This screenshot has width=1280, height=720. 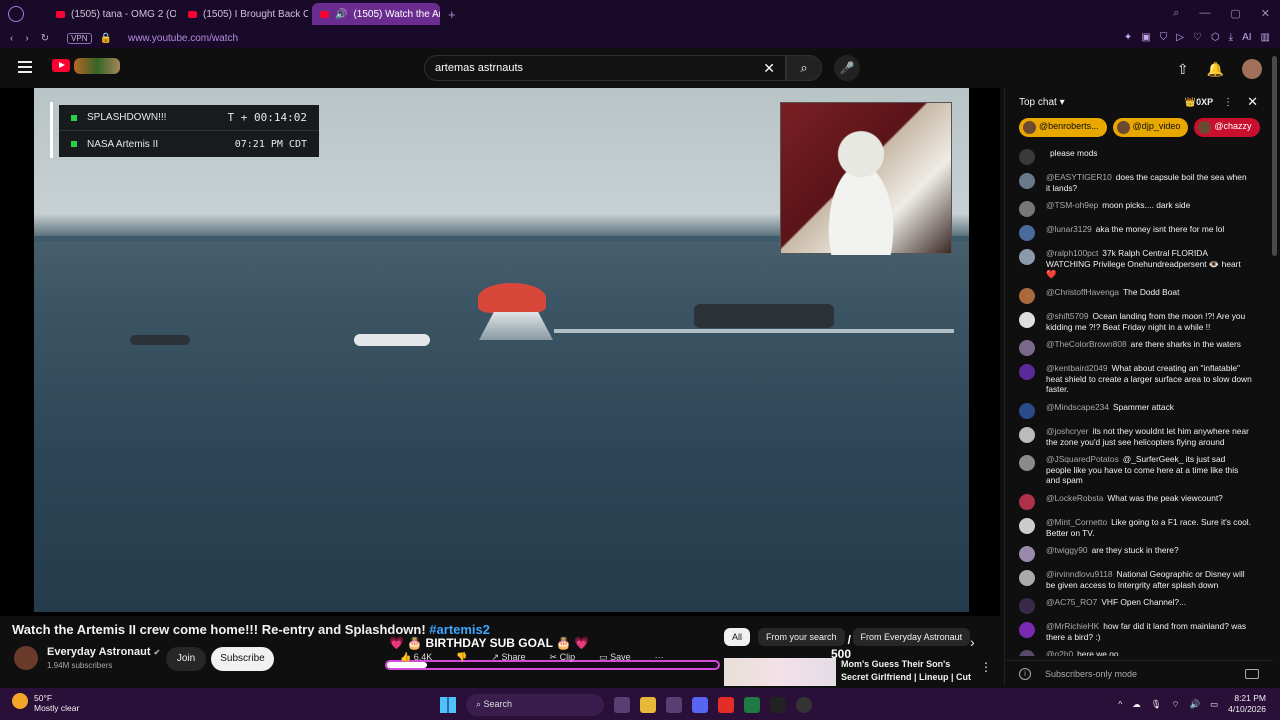 What do you see at coordinates (1139, 208) in the screenshot?
I see `chat-message: @TSM-oh9ep moon picks.... dark side` at bounding box center [1139, 208].